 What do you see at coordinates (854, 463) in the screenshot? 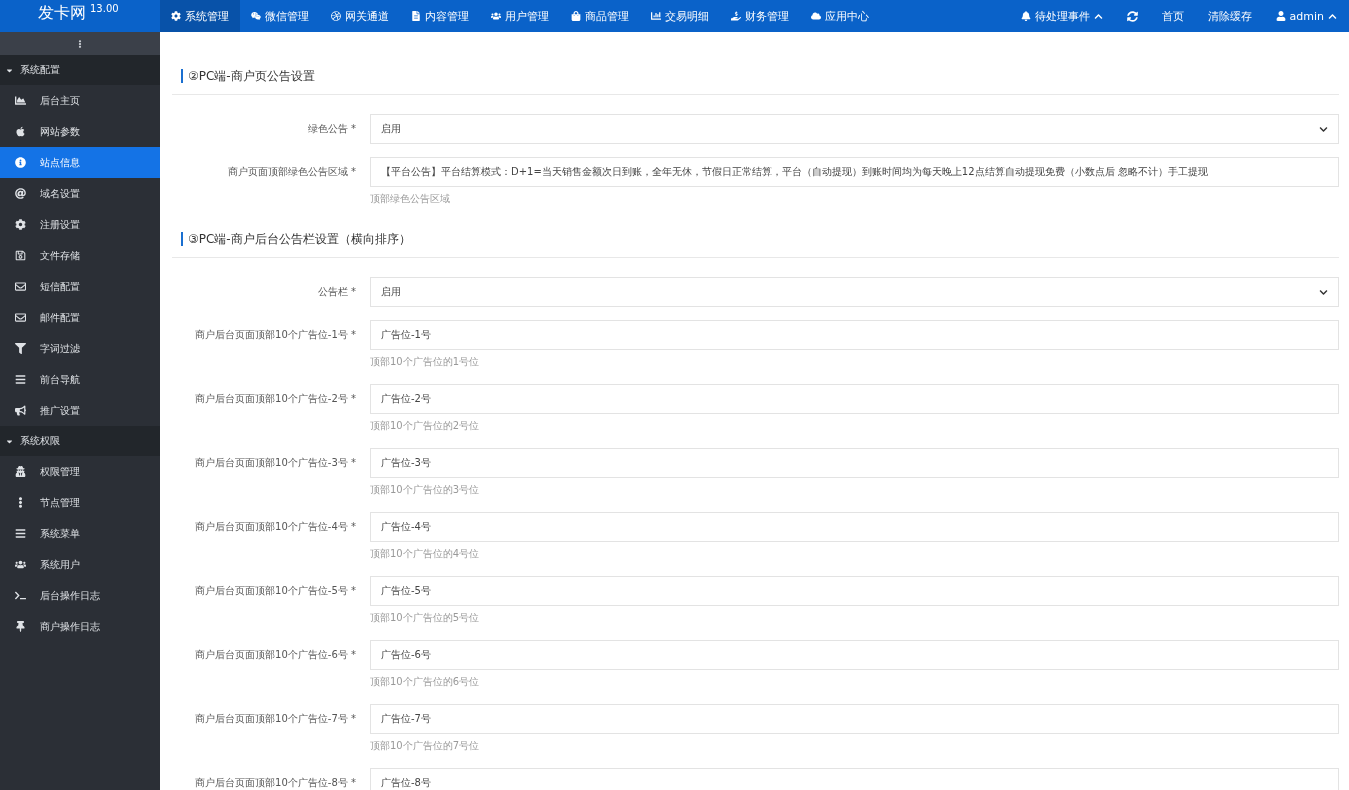
I see `input-field: 广告位-3号` at bounding box center [854, 463].